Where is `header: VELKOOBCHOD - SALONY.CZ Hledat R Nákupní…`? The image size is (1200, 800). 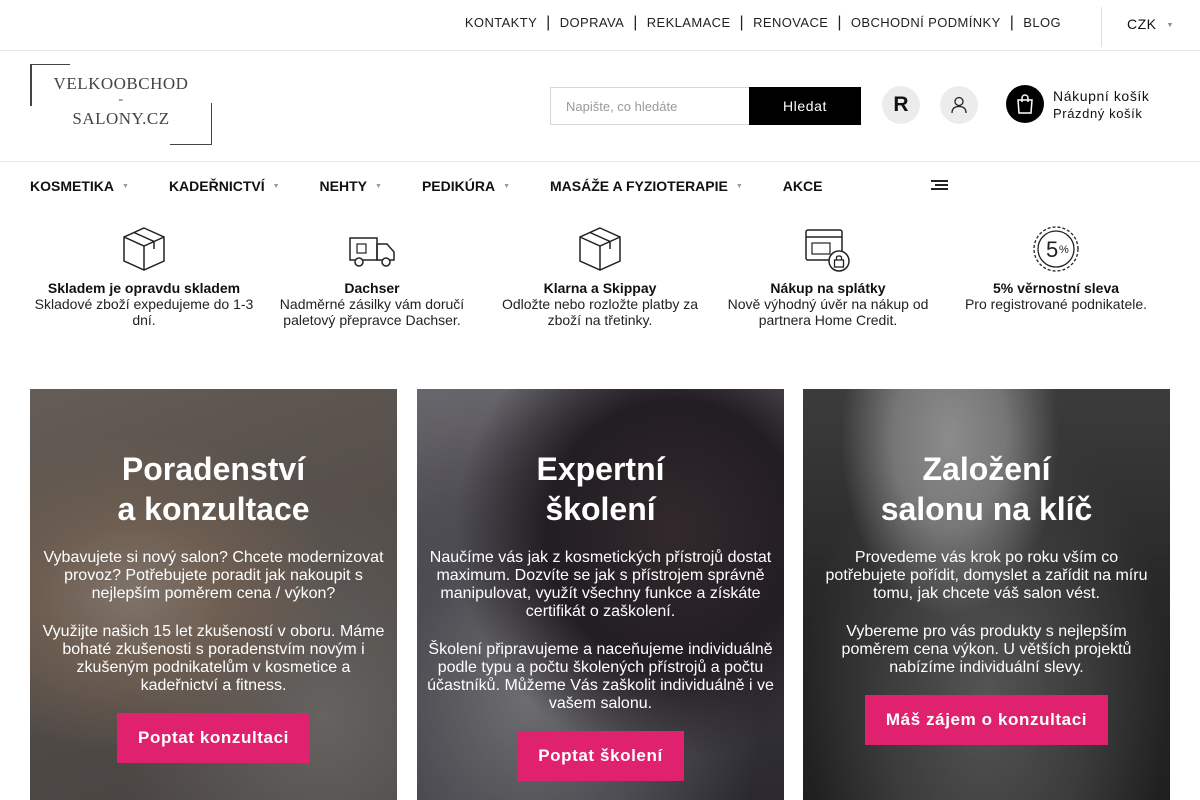
header: VELKOOBCHOD - SALONY.CZ Hledat R Nákupní… is located at coordinates (600, 106).